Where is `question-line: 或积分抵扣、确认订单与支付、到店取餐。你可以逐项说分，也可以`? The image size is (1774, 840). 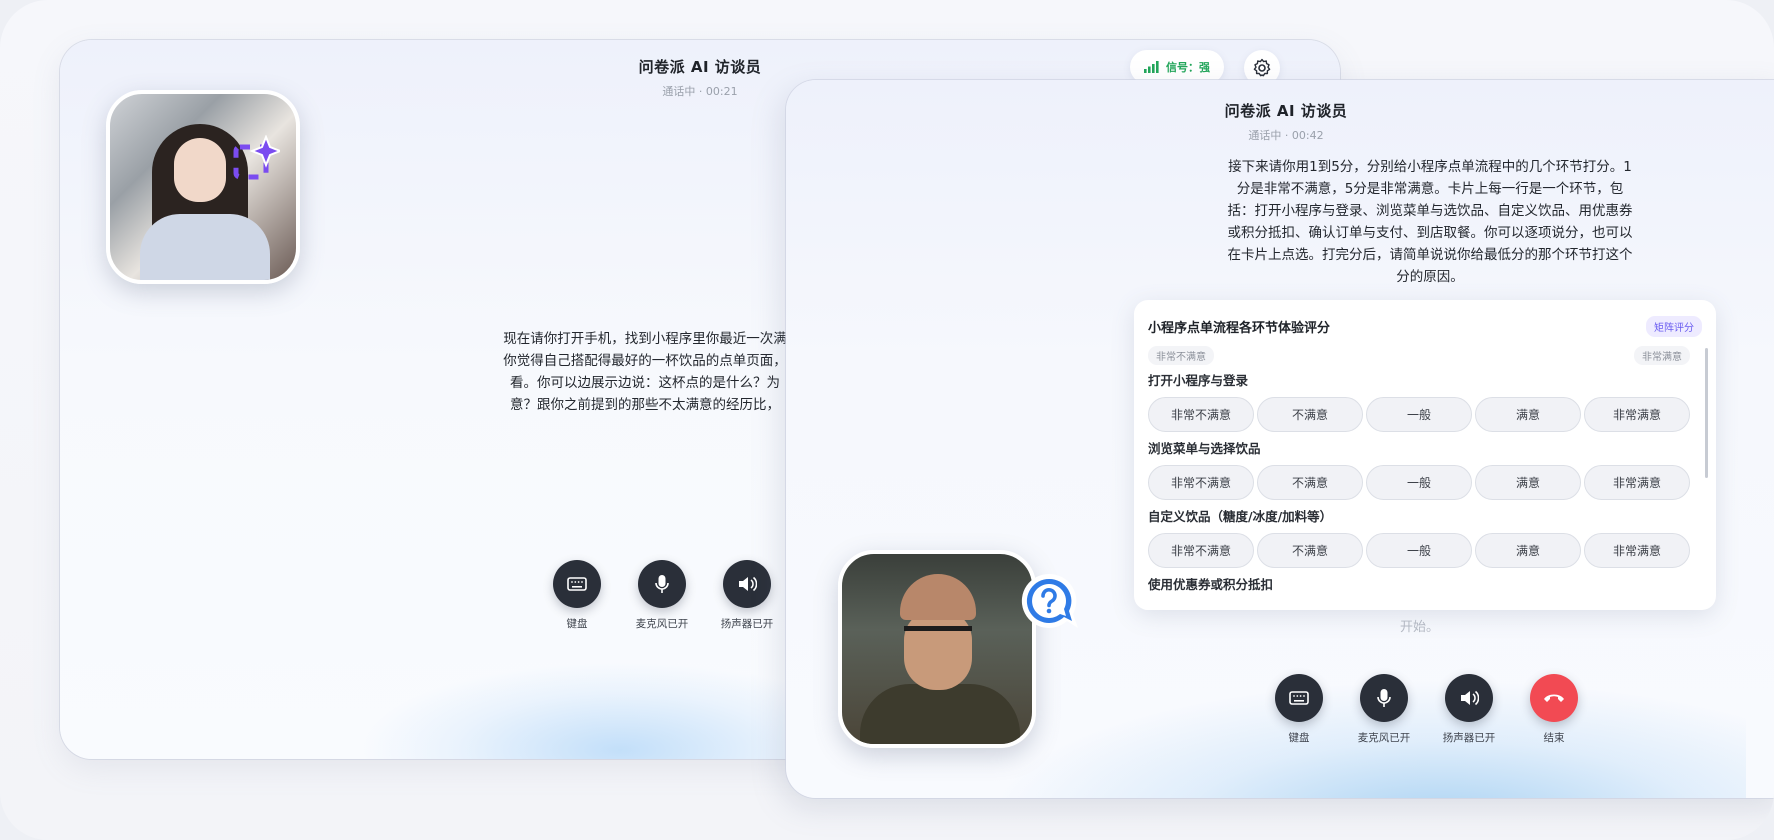 question-line: 或积分抵扣、确认订单与支付、到店取餐。你可以逐项说分，也可以 is located at coordinates (1430, 233).